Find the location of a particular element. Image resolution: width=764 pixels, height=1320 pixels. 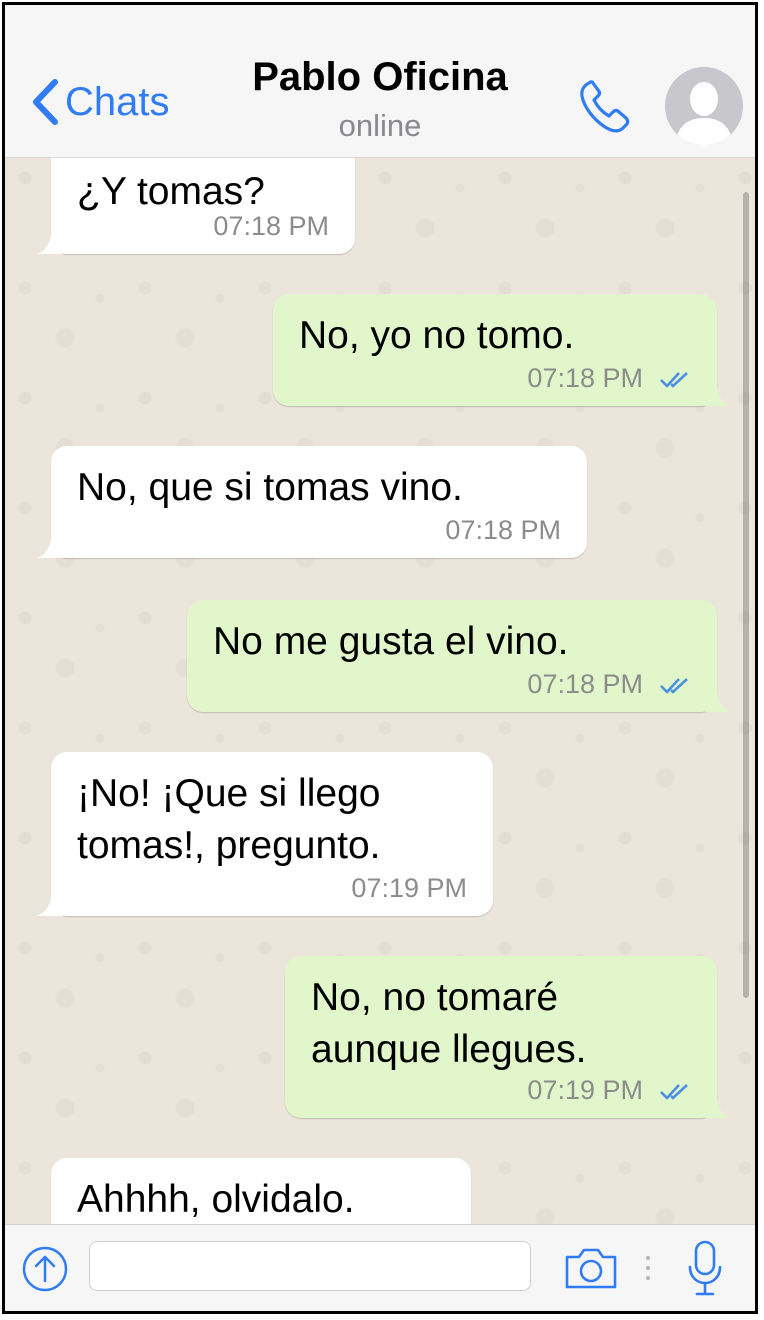

message-text: ¿Y tomas? is located at coordinates (171, 191).